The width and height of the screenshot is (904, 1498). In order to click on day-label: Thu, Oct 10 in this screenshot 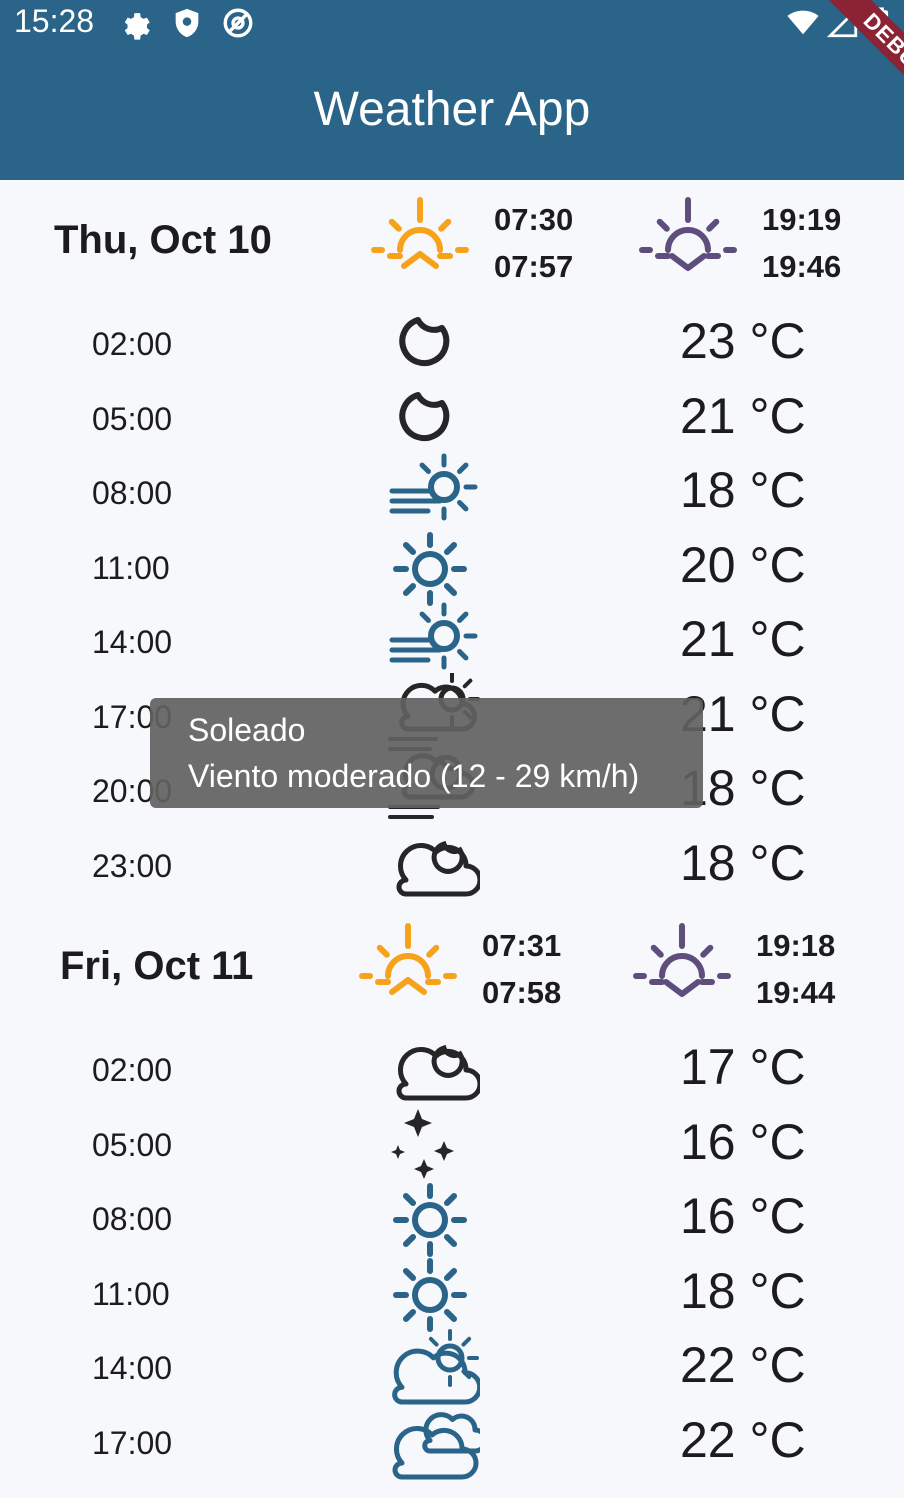, I will do `click(163, 240)`.